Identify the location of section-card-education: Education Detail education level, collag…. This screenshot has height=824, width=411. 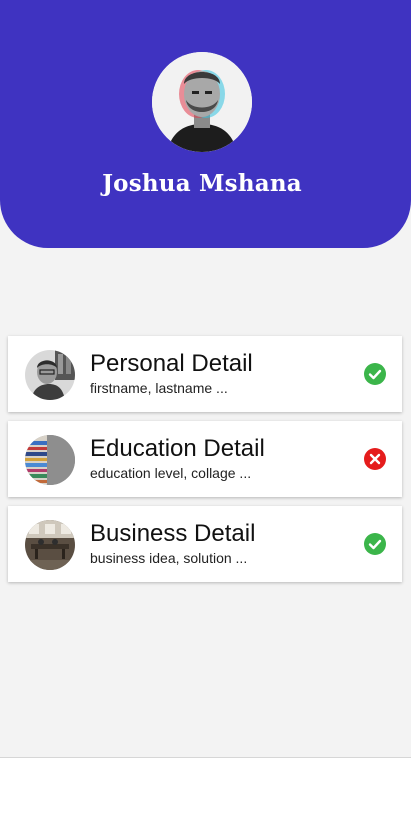
(205, 459).